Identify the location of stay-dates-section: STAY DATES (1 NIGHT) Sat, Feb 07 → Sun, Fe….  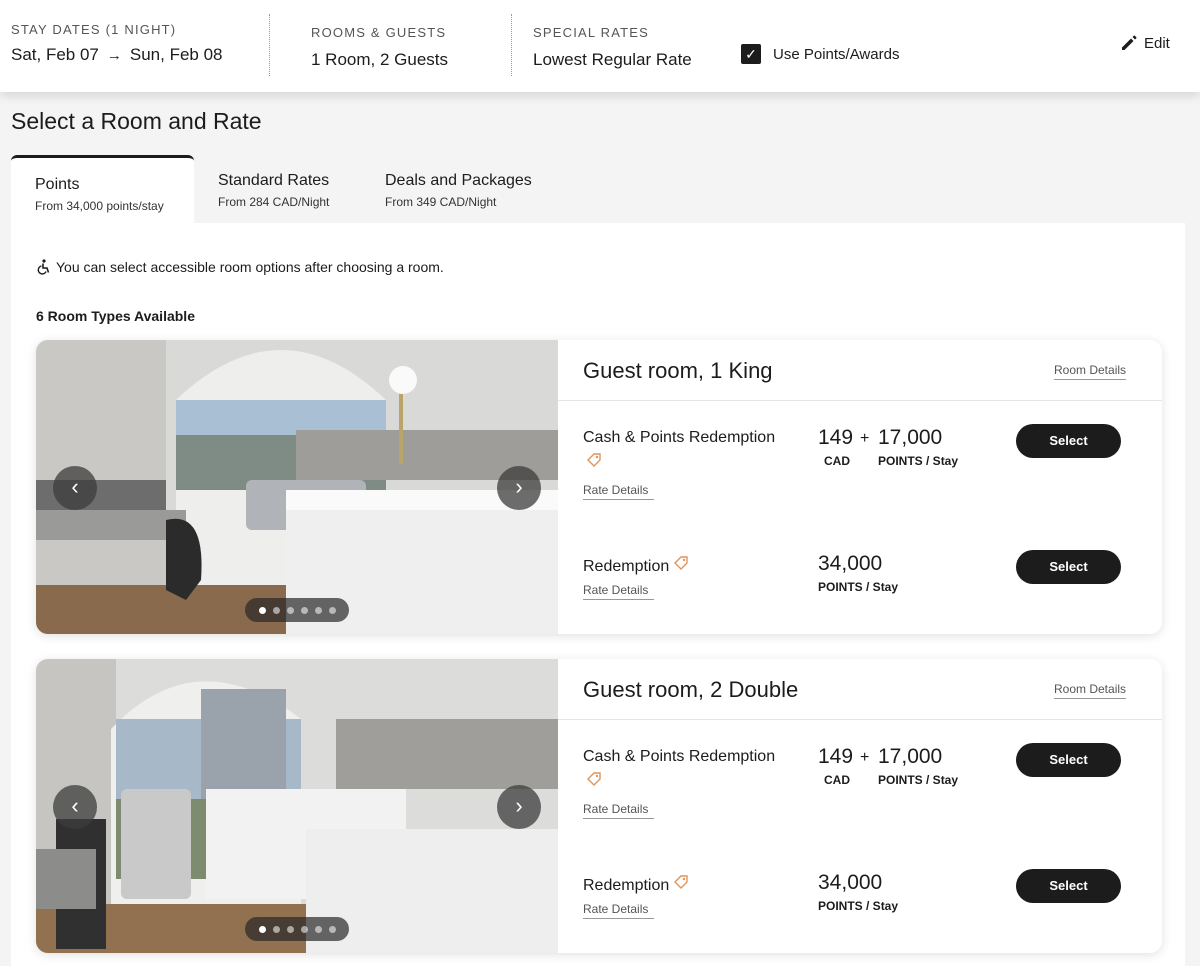
(117, 68).